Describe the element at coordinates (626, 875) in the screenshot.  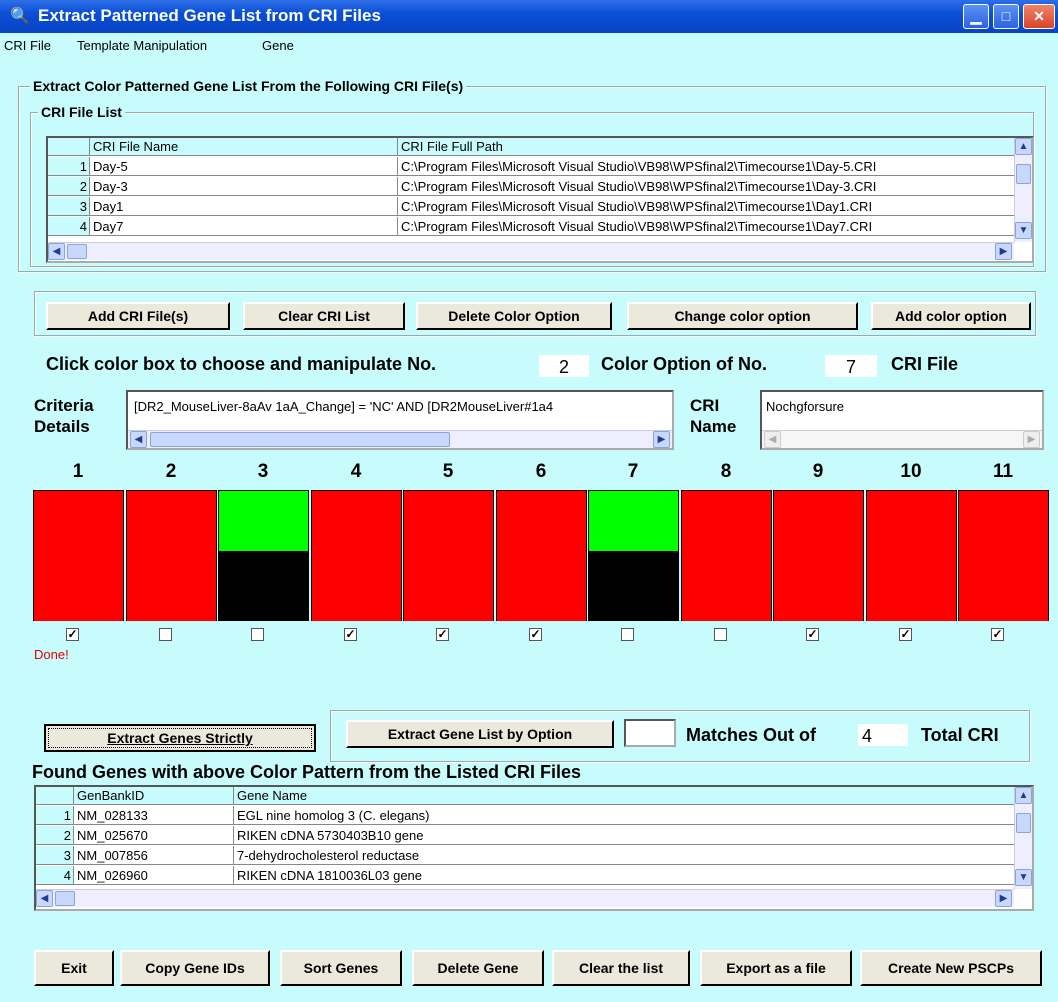
I see `gene-name-cell: RIKEN cDNA 1810036L03 gene` at that location.